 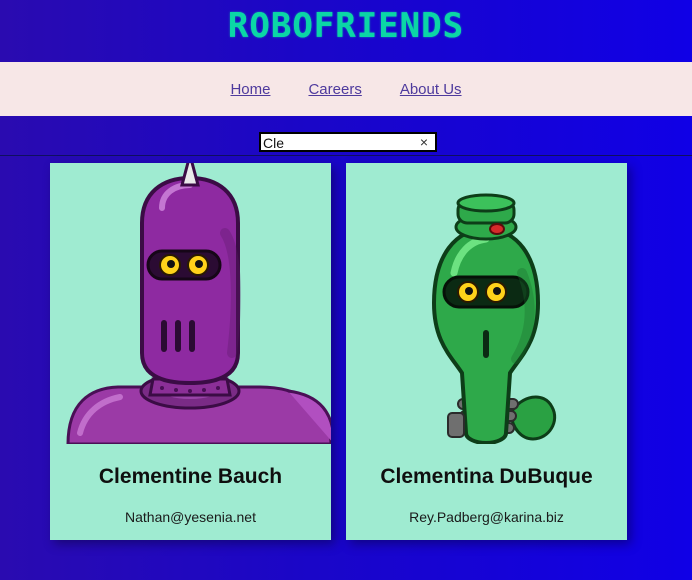 I want to click on robot-name: Clementina DuBuque, so click(x=486, y=476).